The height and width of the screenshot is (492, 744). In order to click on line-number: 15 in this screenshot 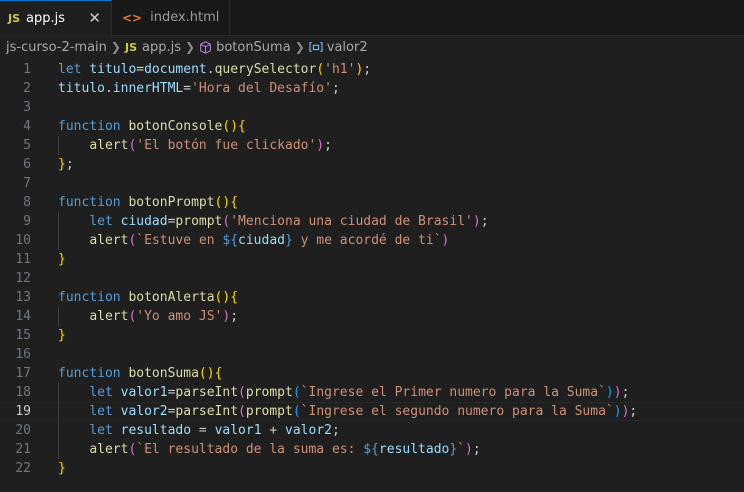, I will do `click(23, 335)`.